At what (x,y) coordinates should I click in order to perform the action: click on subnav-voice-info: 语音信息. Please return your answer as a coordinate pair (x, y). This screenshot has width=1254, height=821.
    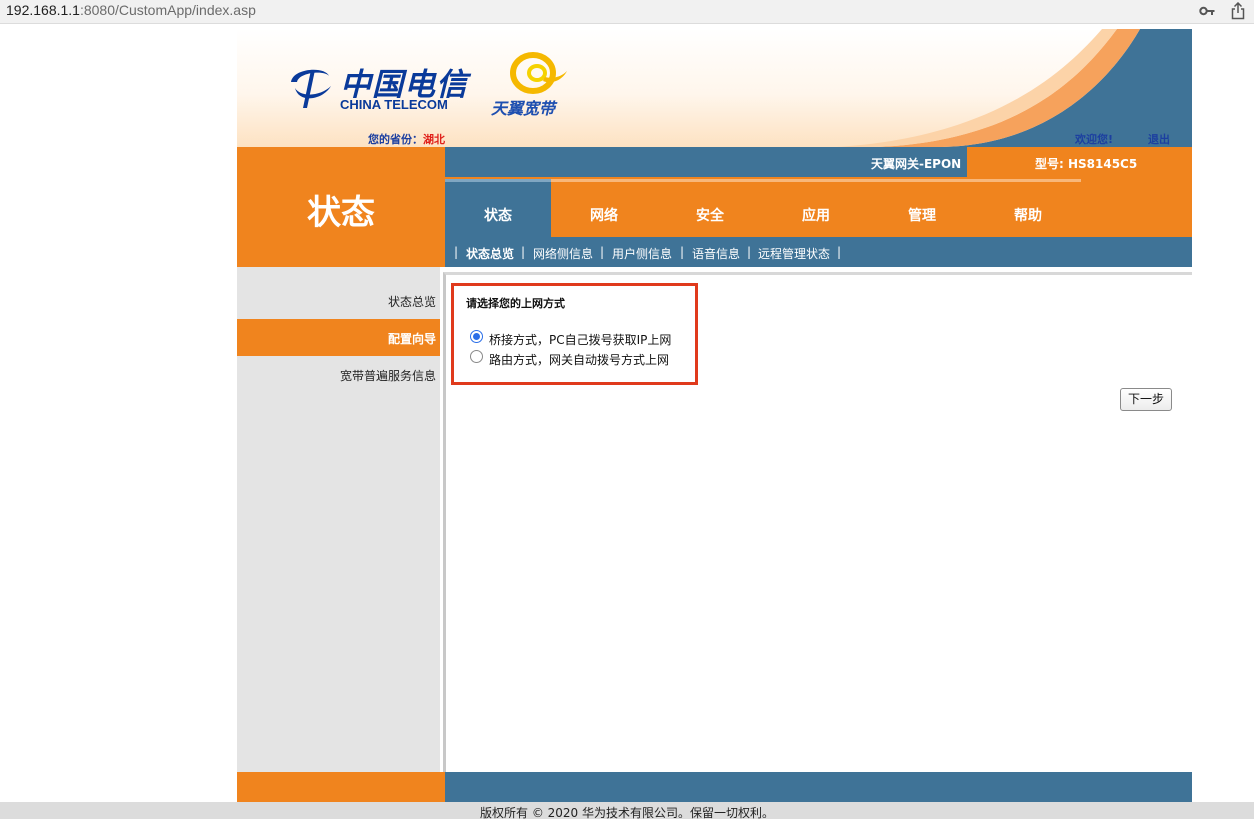
    Looking at the image, I should click on (716, 253).